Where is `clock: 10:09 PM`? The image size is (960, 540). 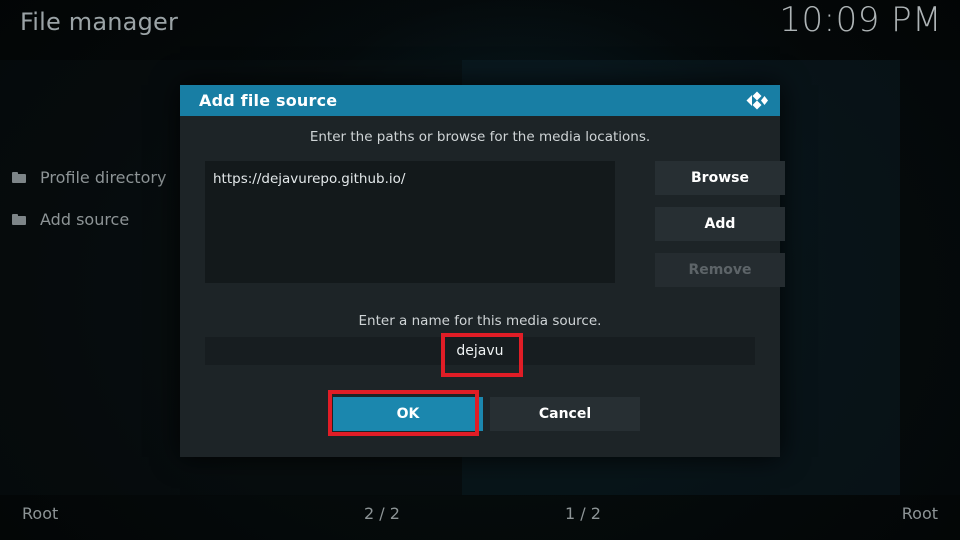 clock: 10:09 PM is located at coordinates (860, 20).